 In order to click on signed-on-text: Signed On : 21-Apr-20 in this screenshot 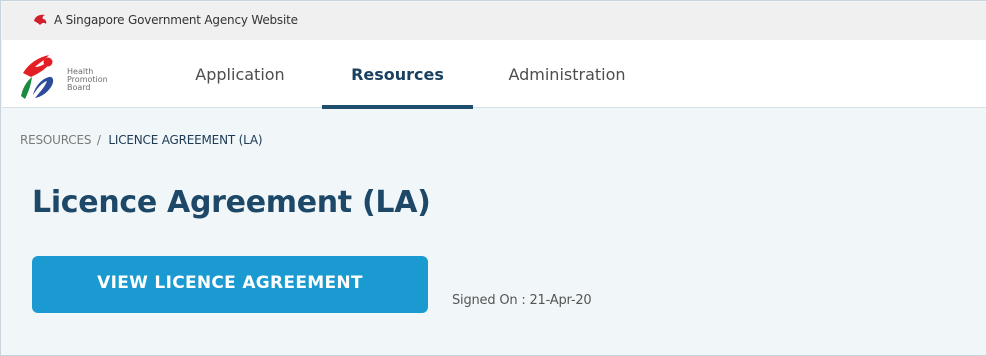, I will do `click(522, 300)`.